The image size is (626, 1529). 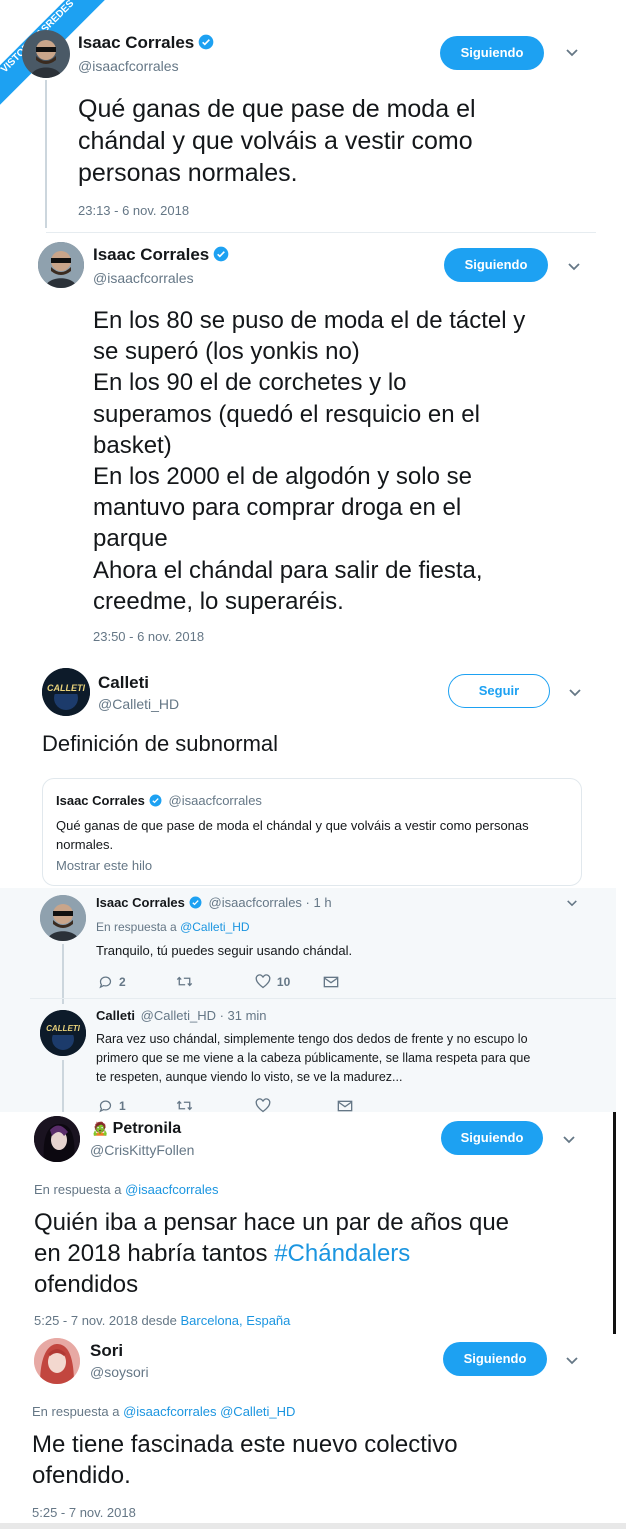 What do you see at coordinates (250, 383) in the screenshot?
I see `tweet-text-line: En los 90 el de corchetes y lo` at bounding box center [250, 383].